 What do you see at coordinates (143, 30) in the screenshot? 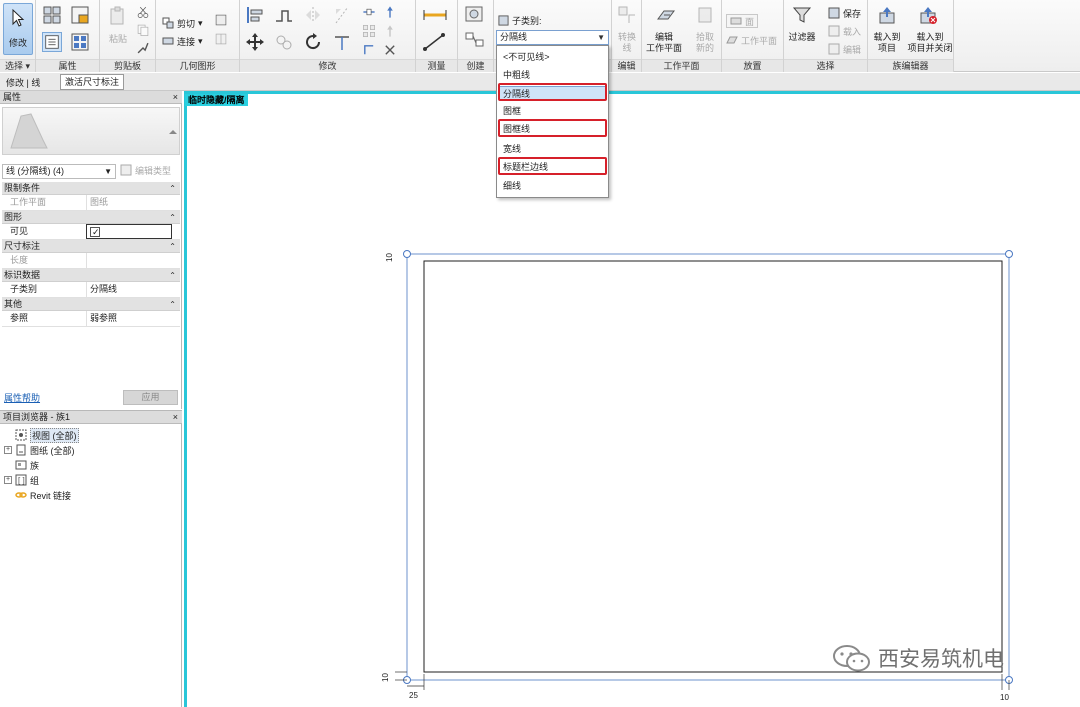
I see `copy-icon` at bounding box center [143, 30].